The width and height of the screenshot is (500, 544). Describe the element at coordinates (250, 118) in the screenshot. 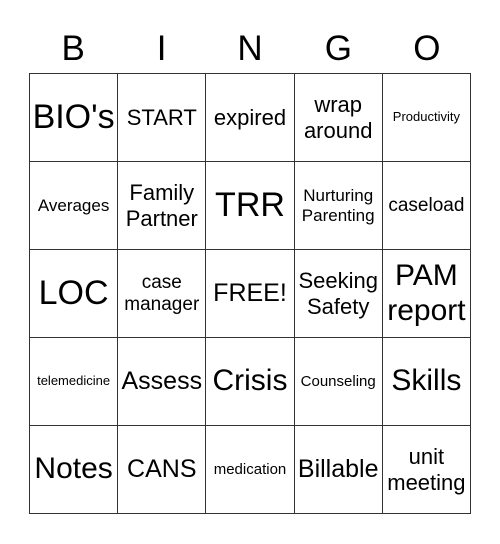

I see `bingo-cell: expired` at that location.